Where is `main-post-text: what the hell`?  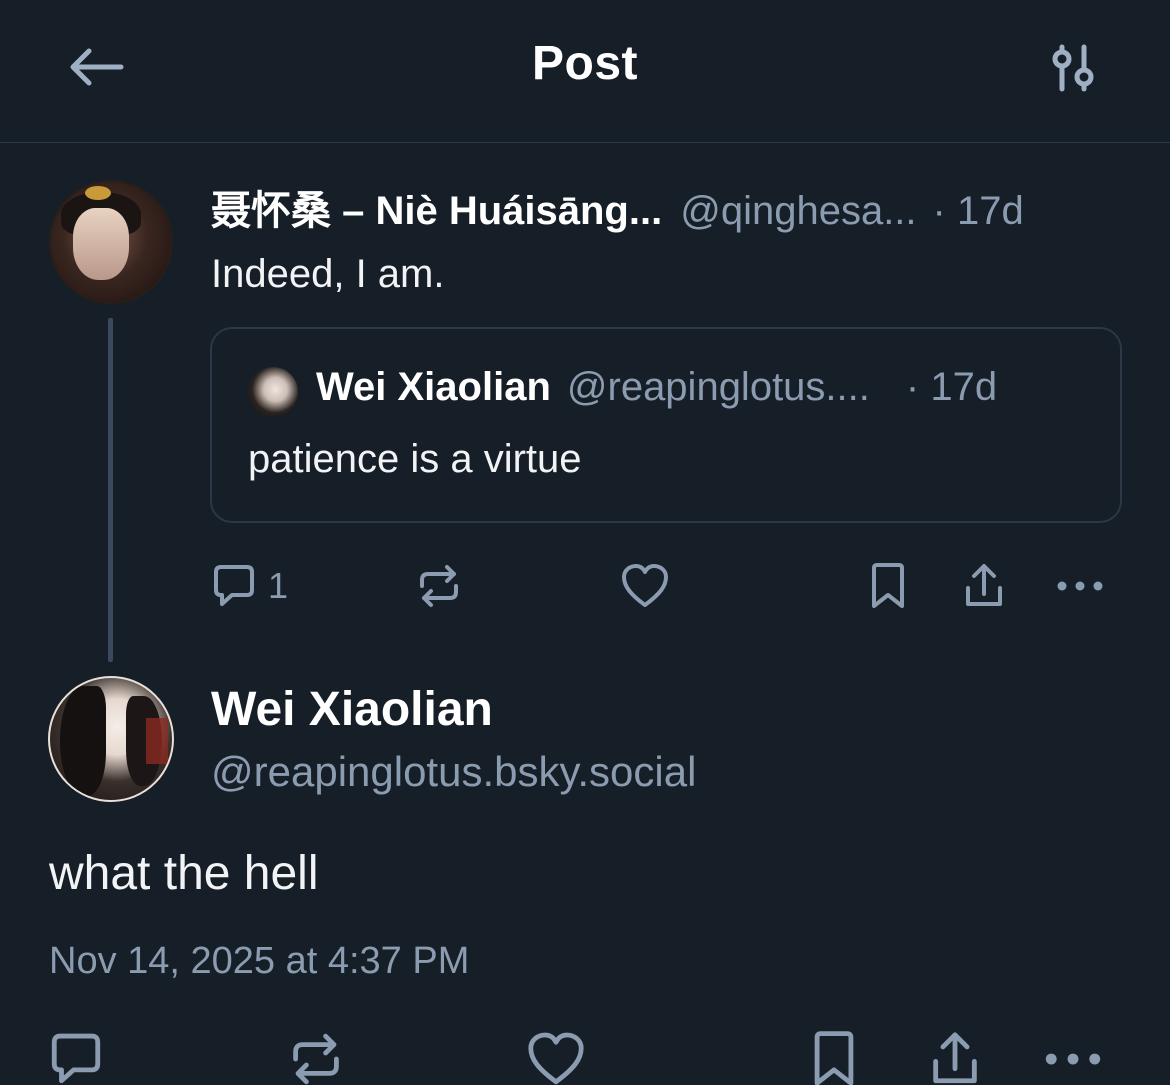 main-post-text: what the hell is located at coordinates (184, 873).